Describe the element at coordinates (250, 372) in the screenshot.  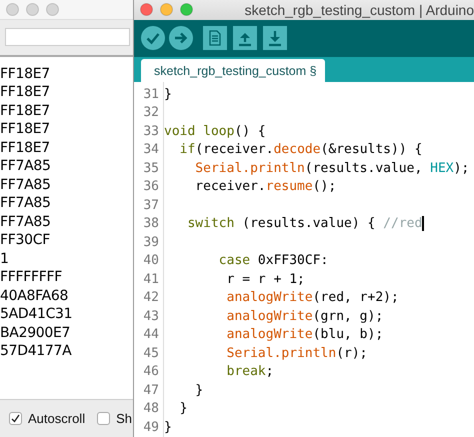
I see `code-line: break;` at that location.